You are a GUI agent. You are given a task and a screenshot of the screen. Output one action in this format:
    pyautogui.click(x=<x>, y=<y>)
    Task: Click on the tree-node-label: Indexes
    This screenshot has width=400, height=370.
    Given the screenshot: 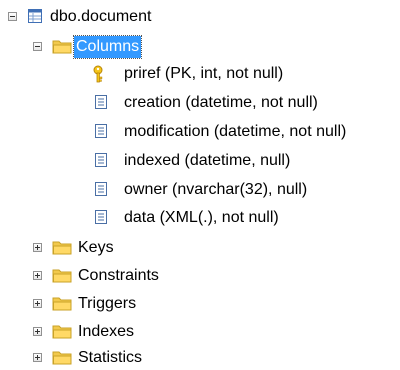 What is the action you would take?
    pyautogui.click(x=106, y=332)
    